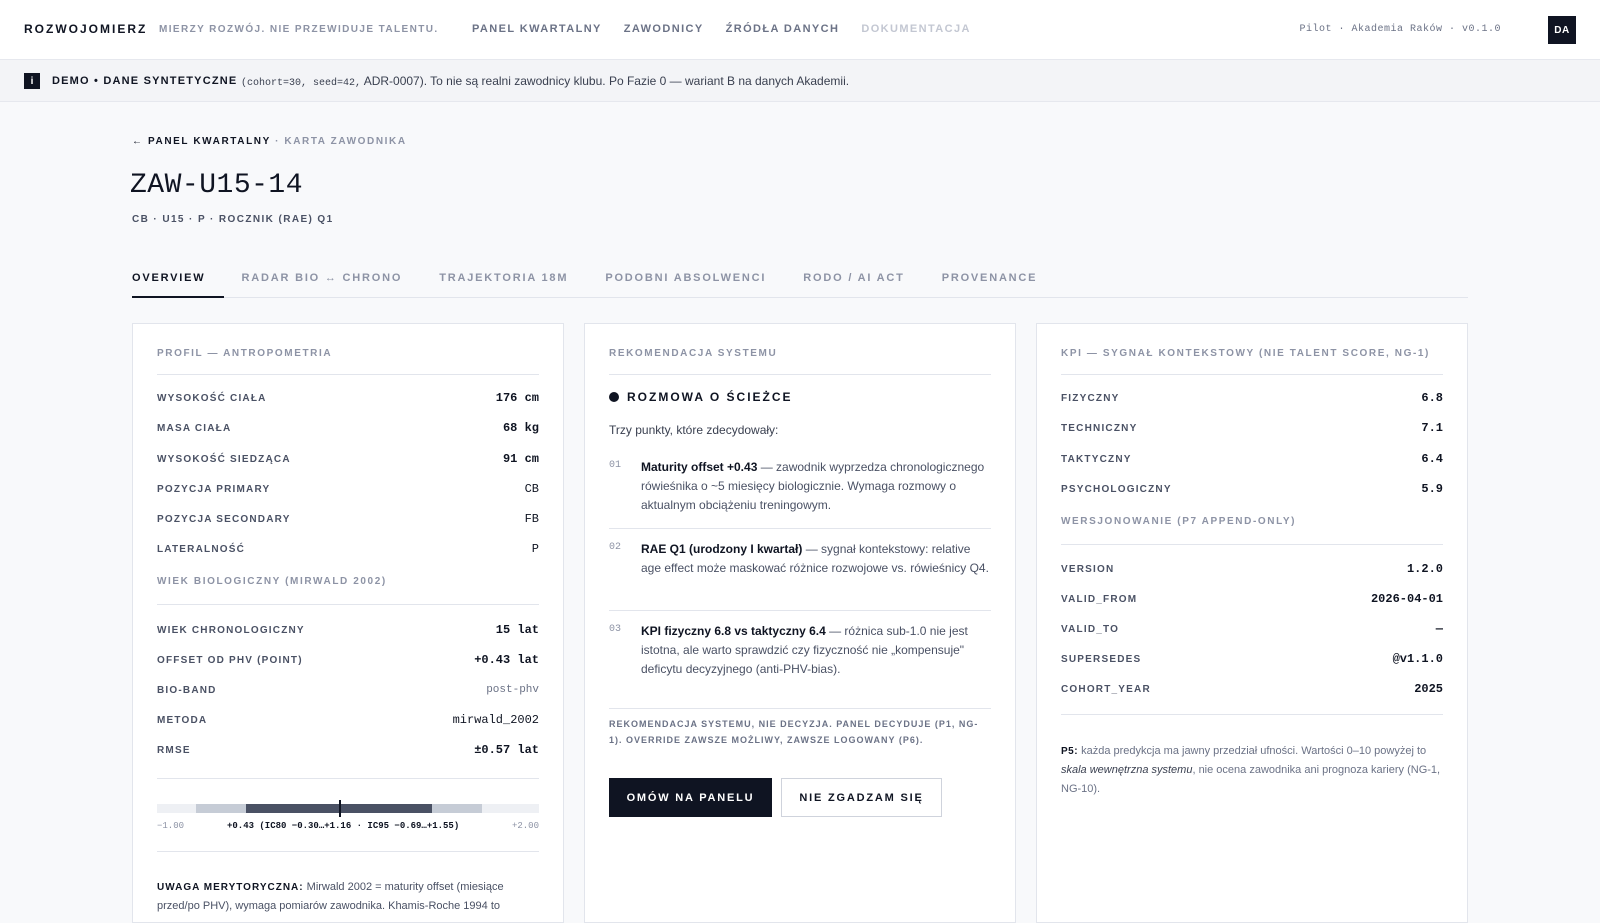 The image size is (1600, 923). I want to click on breadcrumb-back-link: ← PANEL KWARTALNY, so click(201, 141).